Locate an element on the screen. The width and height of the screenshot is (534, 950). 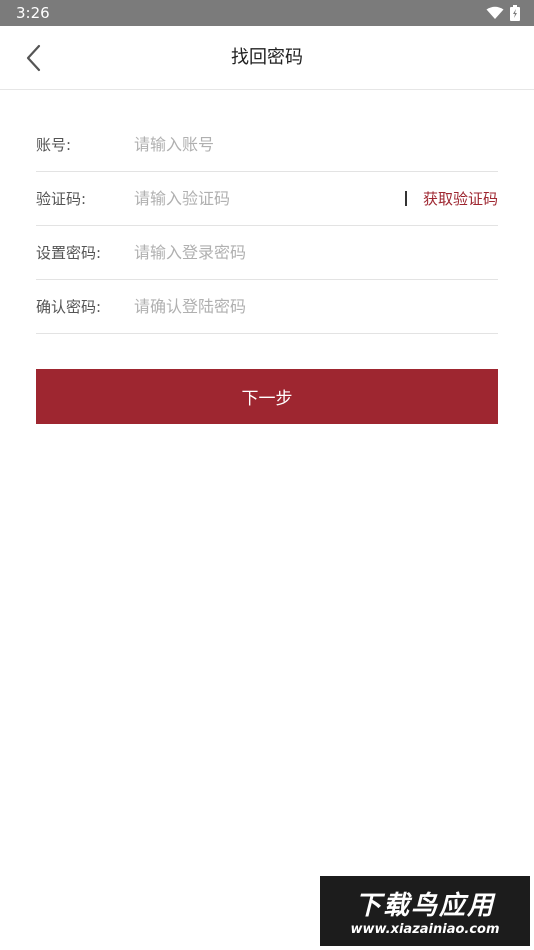
nav-bar: 找回密码 is located at coordinates (267, 58).